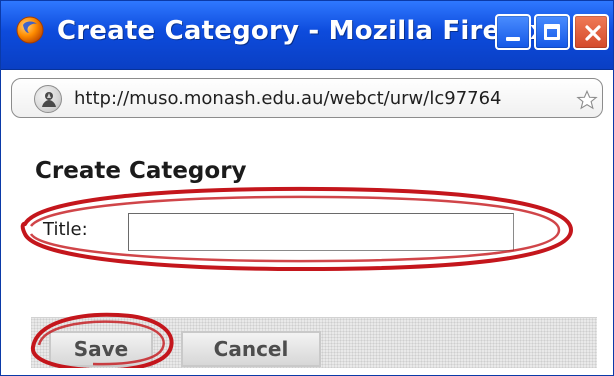 The width and height of the screenshot is (614, 376). What do you see at coordinates (513, 39) in the screenshot?
I see `minimize-icon` at bounding box center [513, 39].